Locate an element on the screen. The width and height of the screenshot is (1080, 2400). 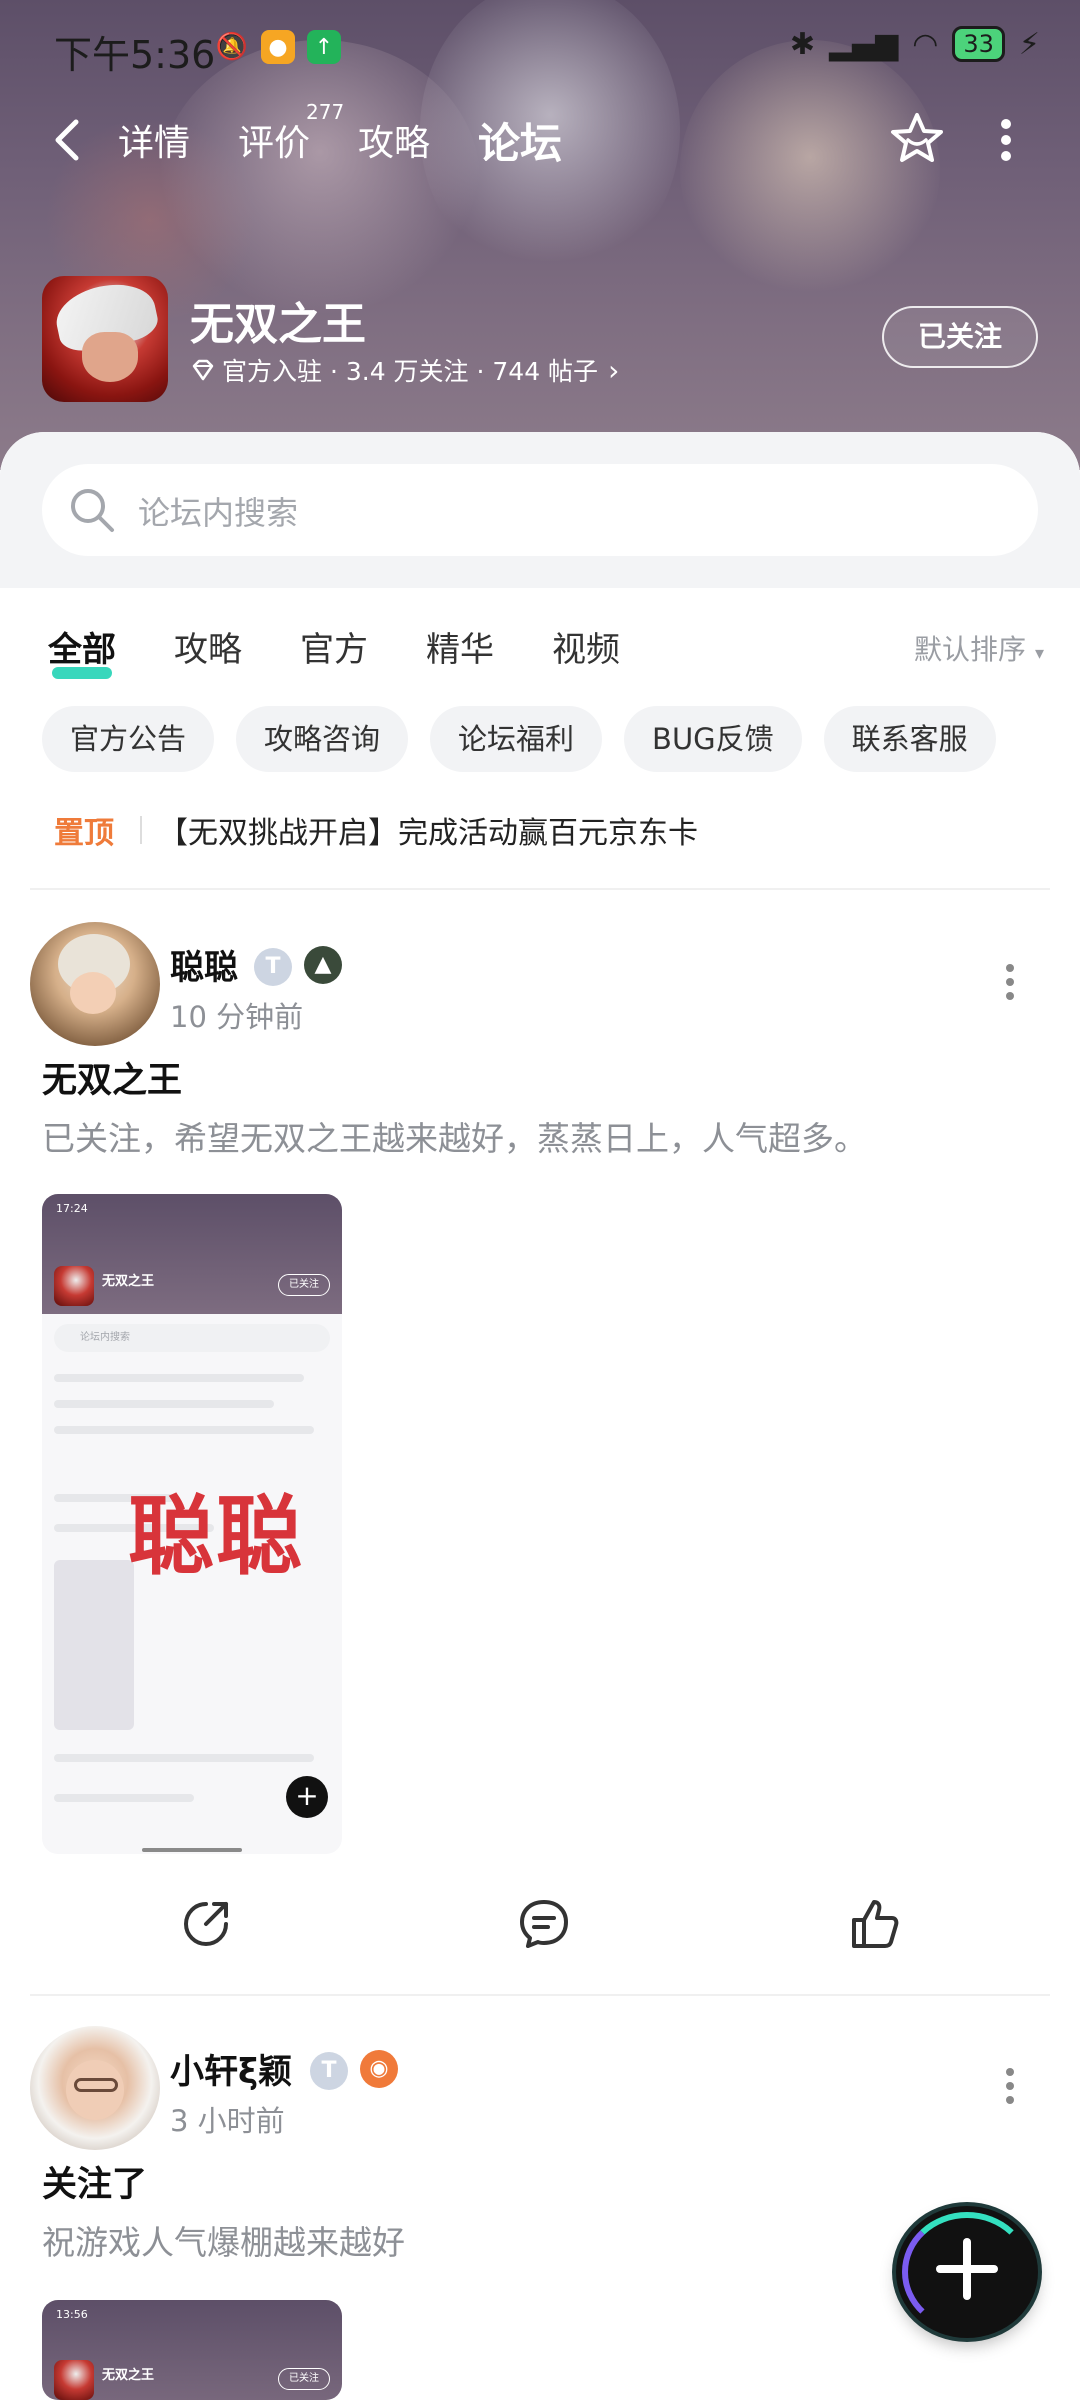
status-bar: 下午5:36 🔕 ● ↑ ✱ ▂▄▆ ◠ 33 ⚡ is located at coordinates (540, 45).